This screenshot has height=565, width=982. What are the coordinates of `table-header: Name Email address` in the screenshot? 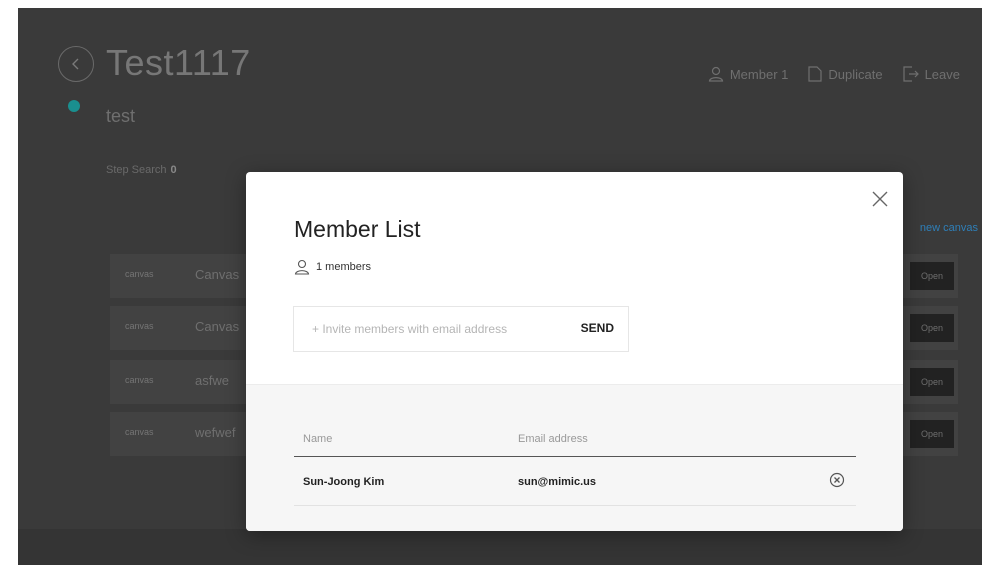 It's located at (575, 443).